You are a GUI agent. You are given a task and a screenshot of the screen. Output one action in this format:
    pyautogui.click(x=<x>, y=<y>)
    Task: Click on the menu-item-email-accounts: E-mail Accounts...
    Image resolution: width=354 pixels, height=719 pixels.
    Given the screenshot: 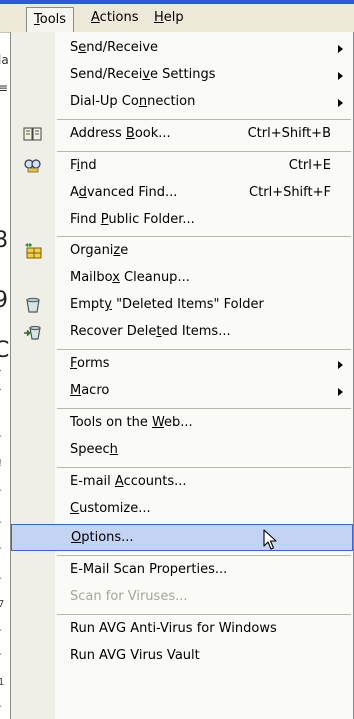 What is the action you would take?
    pyautogui.click(x=182, y=482)
    